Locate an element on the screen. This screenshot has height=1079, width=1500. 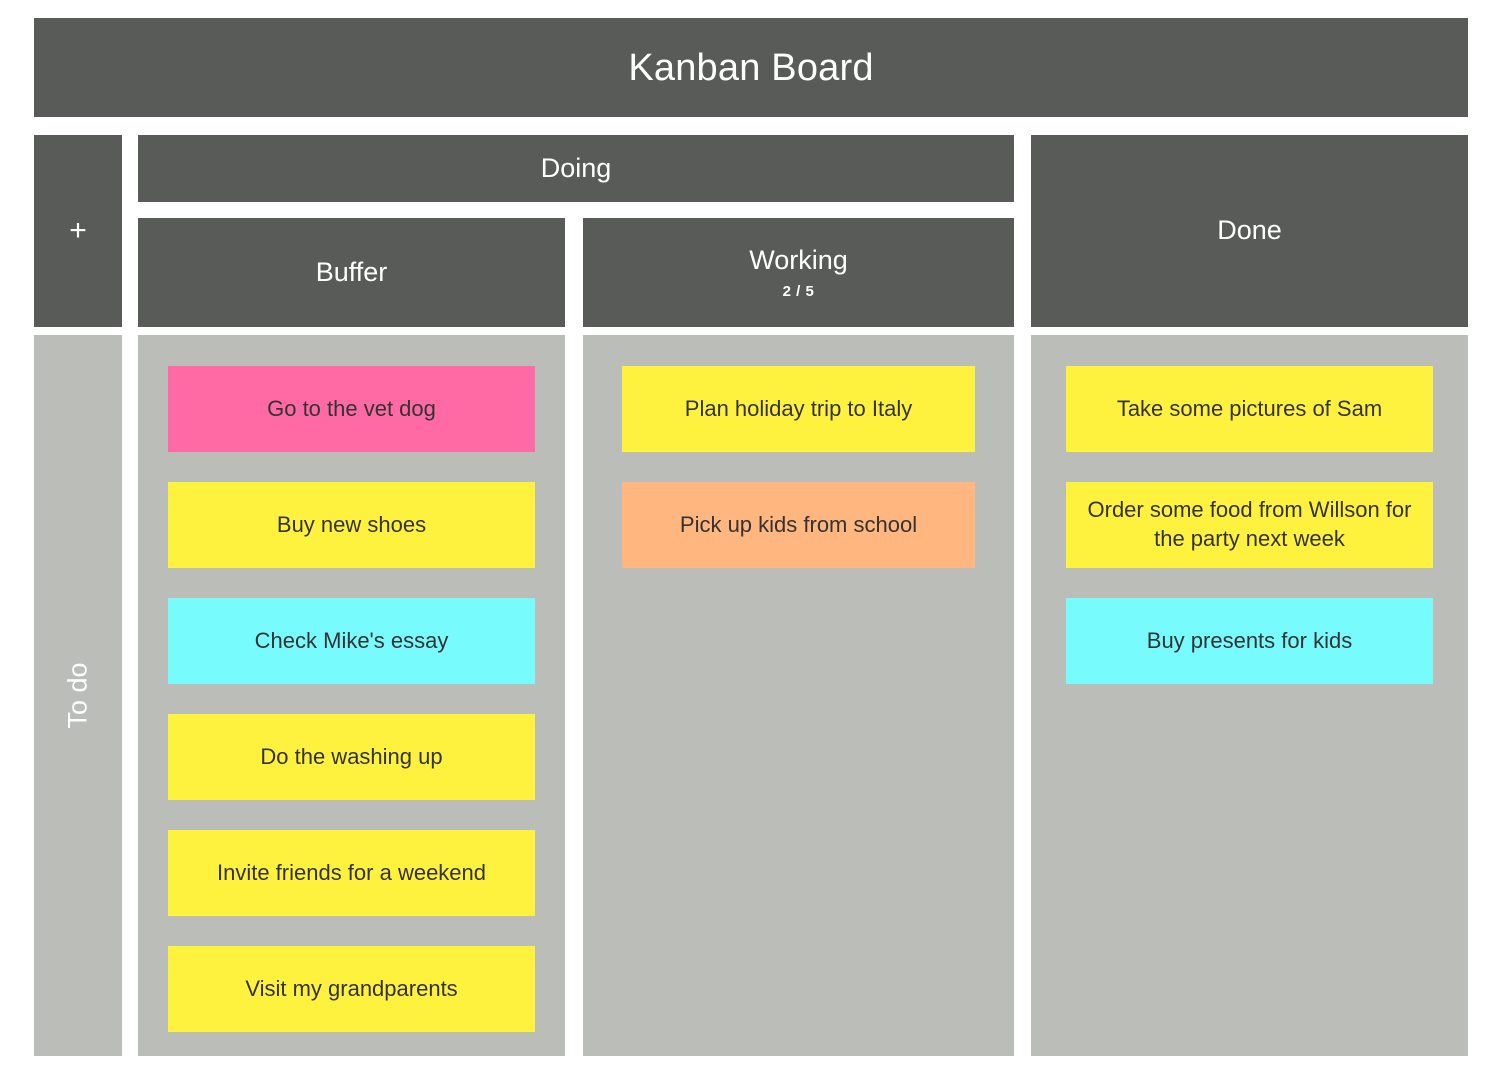
column-header-buffer: Buffer is located at coordinates (351, 272).